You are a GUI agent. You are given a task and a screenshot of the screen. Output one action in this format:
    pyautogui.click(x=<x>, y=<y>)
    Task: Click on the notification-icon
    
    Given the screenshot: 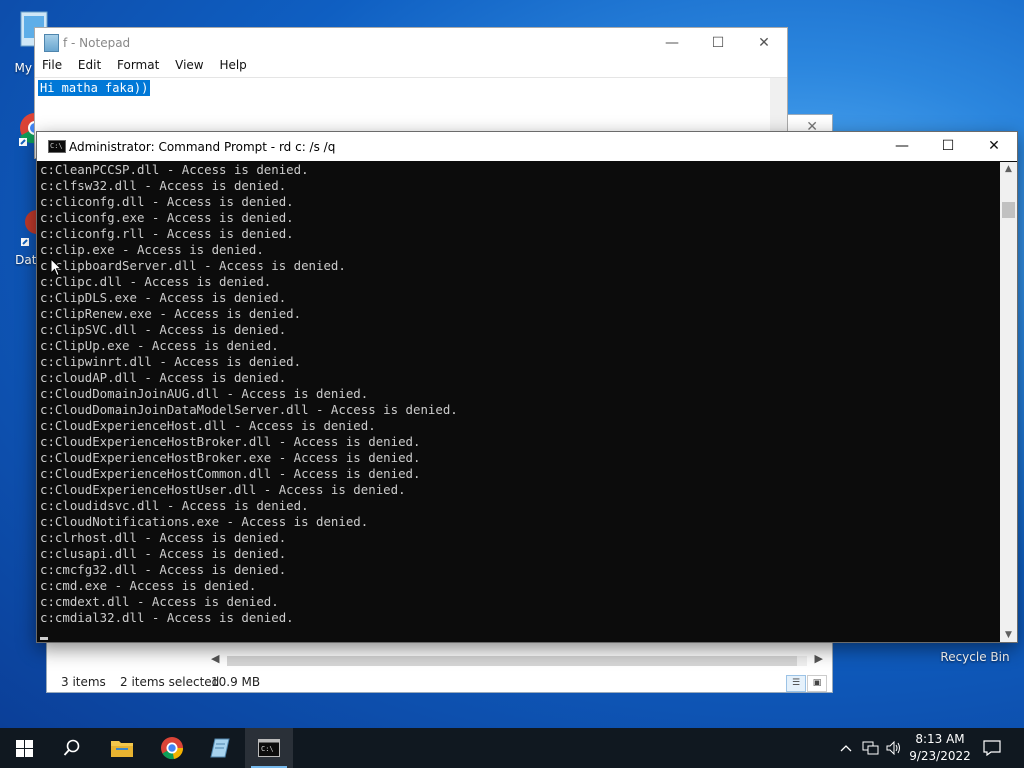 What is the action you would take?
    pyautogui.click(x=992, y=748)
    